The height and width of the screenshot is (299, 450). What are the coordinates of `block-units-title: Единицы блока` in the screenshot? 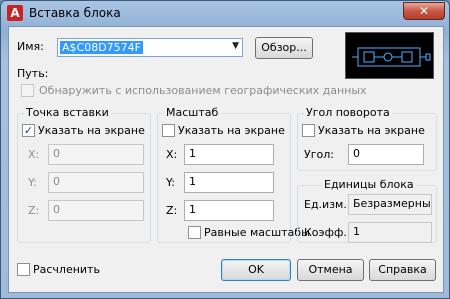 It's located at (369, 184).